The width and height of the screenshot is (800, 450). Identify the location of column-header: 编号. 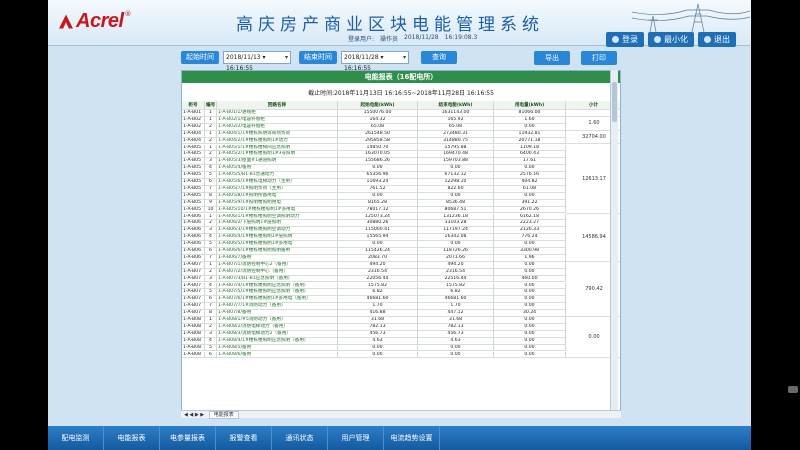
(211, 105).